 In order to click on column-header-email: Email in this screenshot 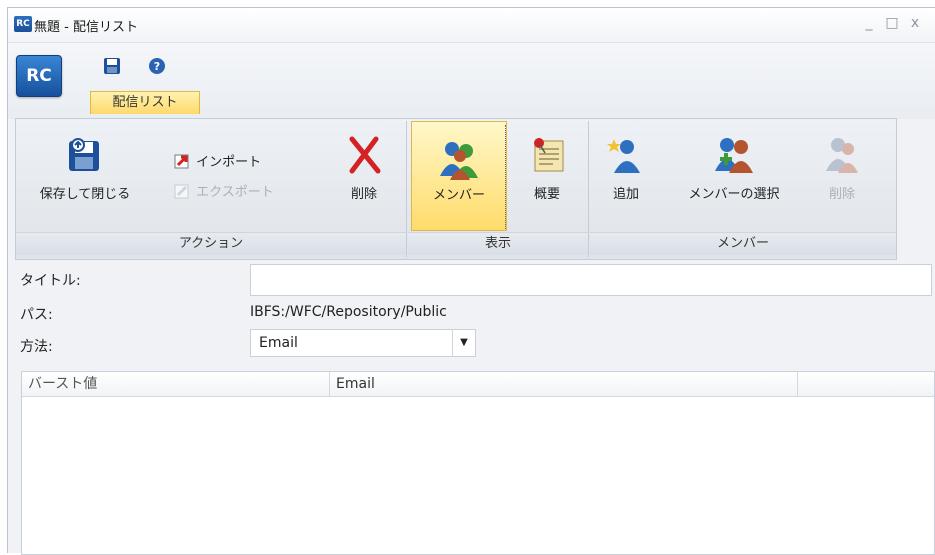, I will do `click(564, 384)`.